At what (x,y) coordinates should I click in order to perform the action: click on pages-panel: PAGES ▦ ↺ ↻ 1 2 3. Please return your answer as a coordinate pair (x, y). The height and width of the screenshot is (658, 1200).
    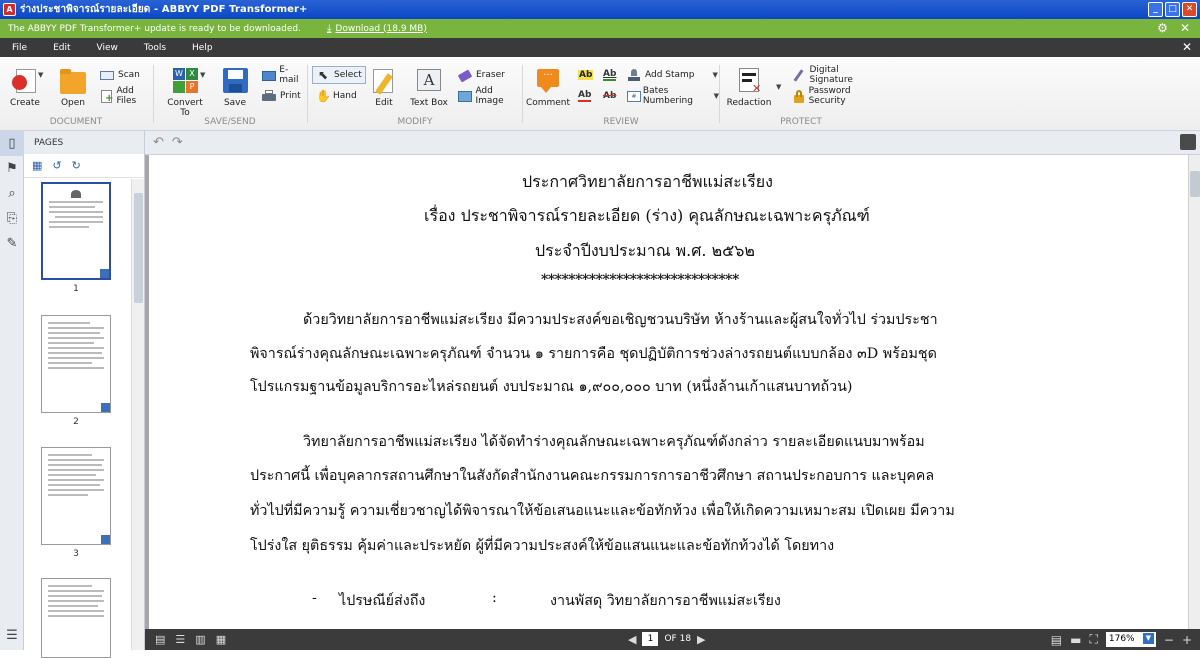
    Looking at the image, I should click on (84, 394).